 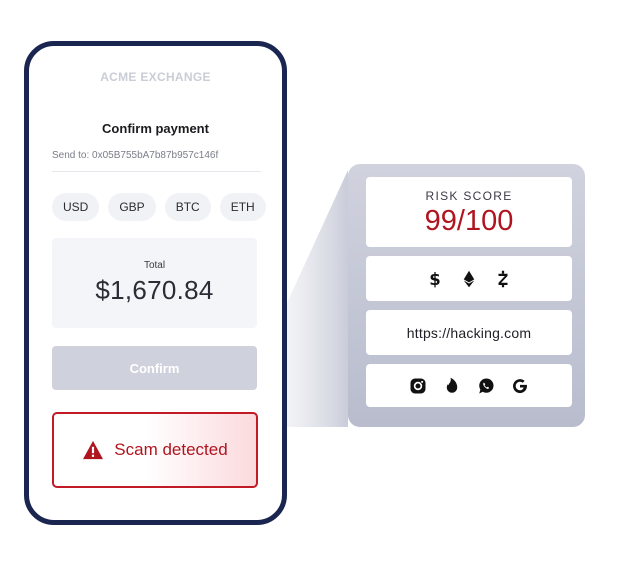 What do you see at coordinates (154, 290) in the screenshot?
I see `total-amount: $1,670.84` at bounding box center [154, 290].